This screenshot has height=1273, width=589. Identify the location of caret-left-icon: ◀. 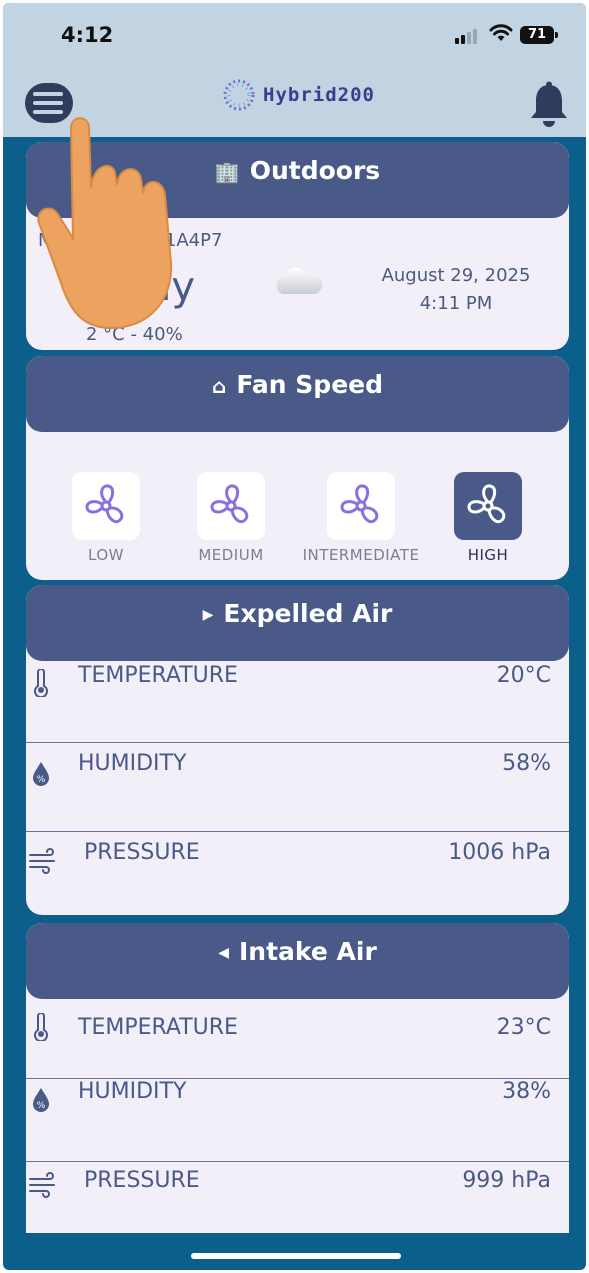
(223, 953).